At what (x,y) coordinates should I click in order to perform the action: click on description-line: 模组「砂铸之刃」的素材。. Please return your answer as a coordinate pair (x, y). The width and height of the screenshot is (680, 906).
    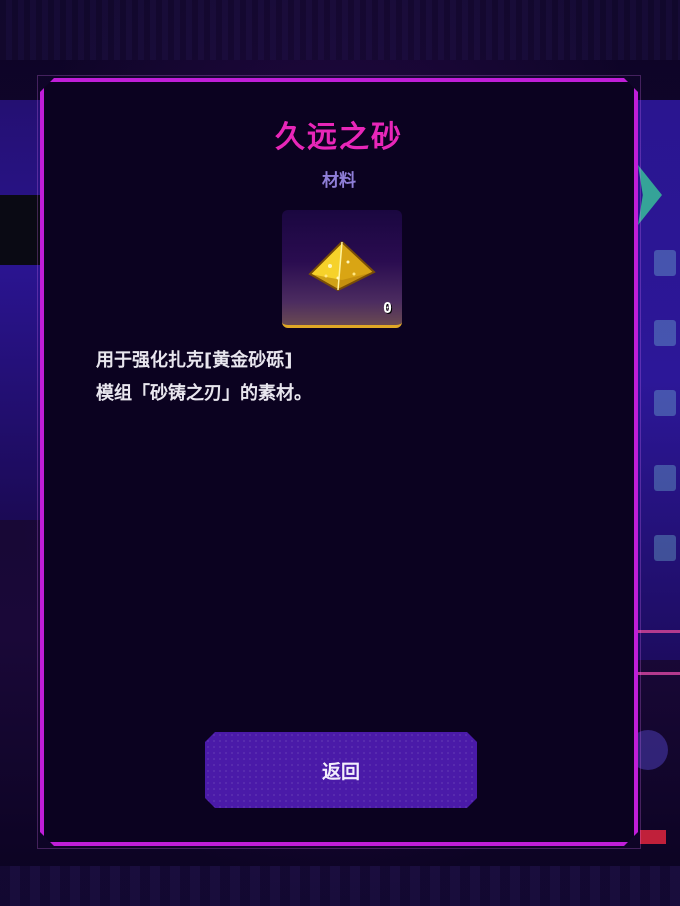
    Looking at the image, I should click on (204, 393).